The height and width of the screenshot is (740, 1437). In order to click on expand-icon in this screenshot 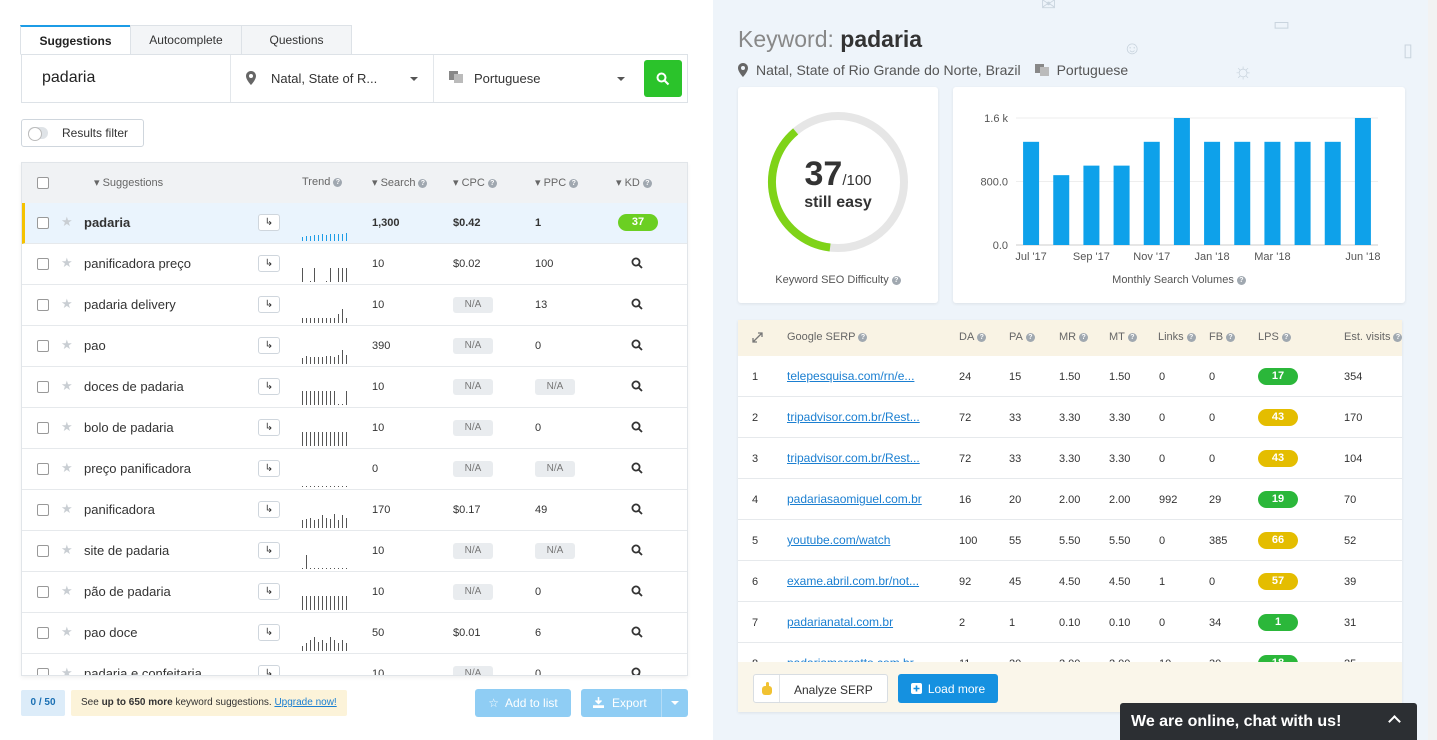, I will do `click(757, 337)`.